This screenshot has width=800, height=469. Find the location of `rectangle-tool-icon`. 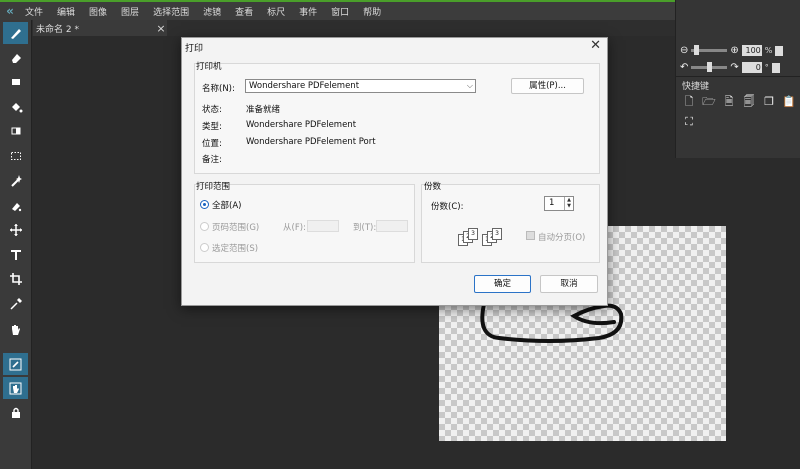

rectangle-tool-icon is located at coordinates (15, 82).